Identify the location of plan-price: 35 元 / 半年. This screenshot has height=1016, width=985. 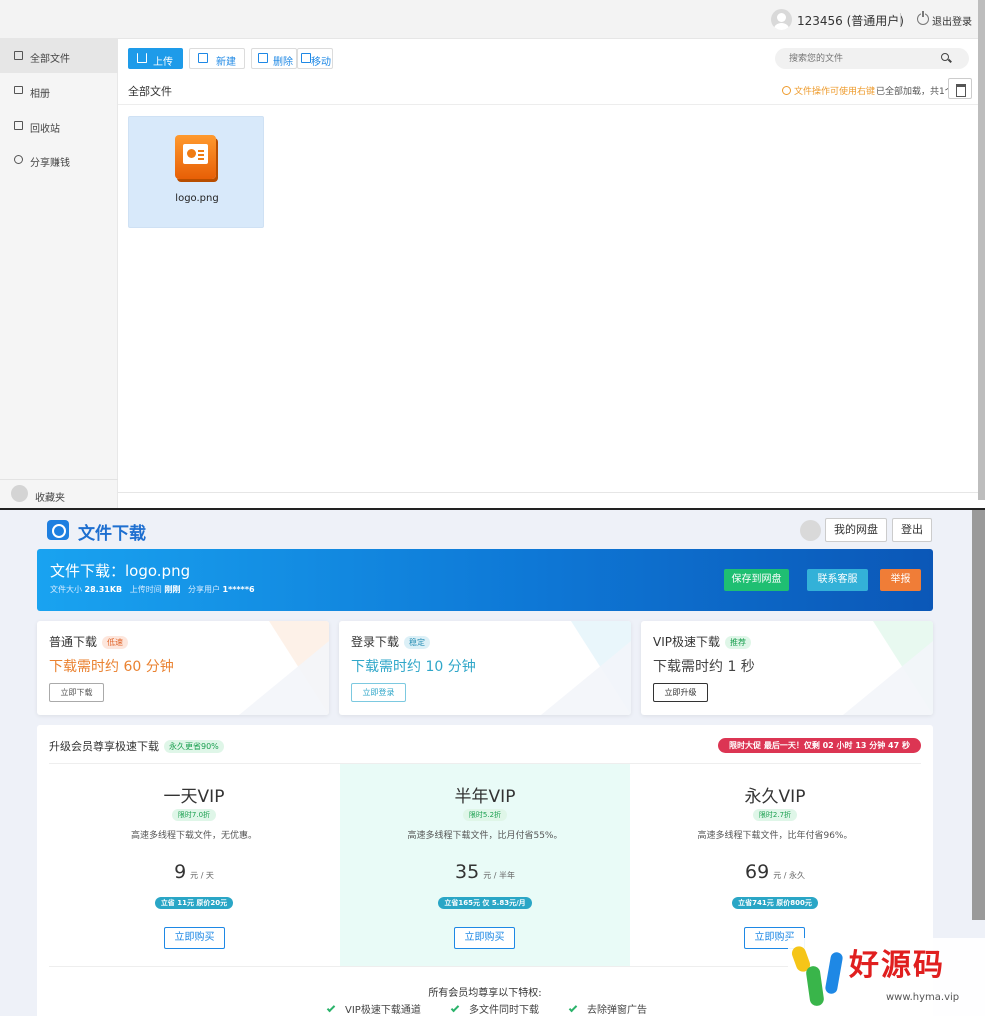
(485, 872).